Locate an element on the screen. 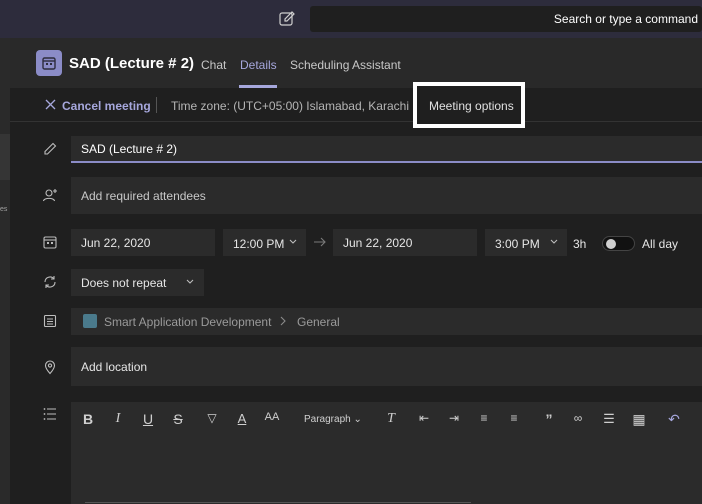  font-size-icon: AA is located at coordinates (272, 417).